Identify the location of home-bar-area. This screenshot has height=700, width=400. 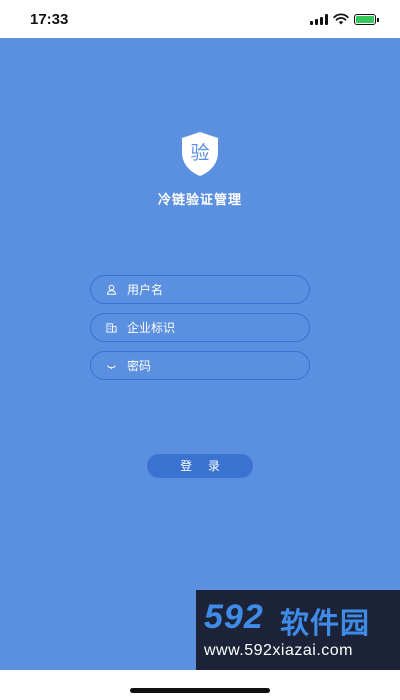
(200, 685).